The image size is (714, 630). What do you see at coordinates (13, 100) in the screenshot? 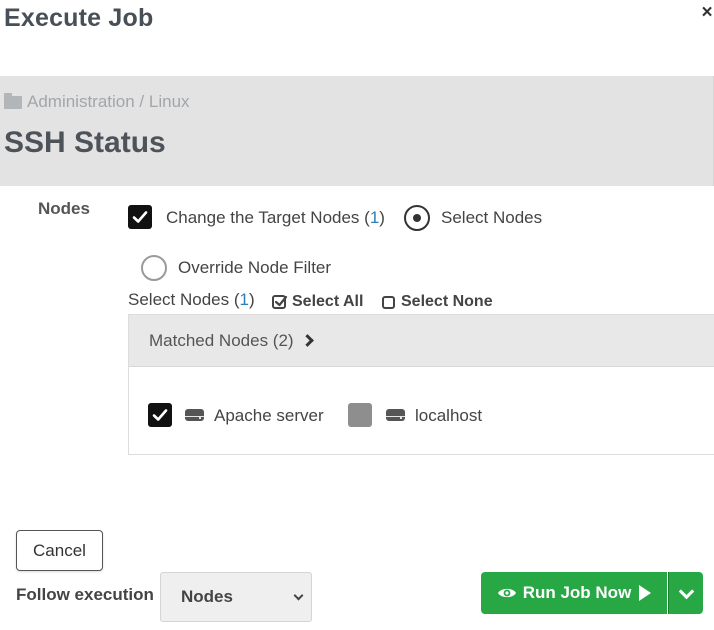
I see `folder-icon` at bounding box center [13, 100].